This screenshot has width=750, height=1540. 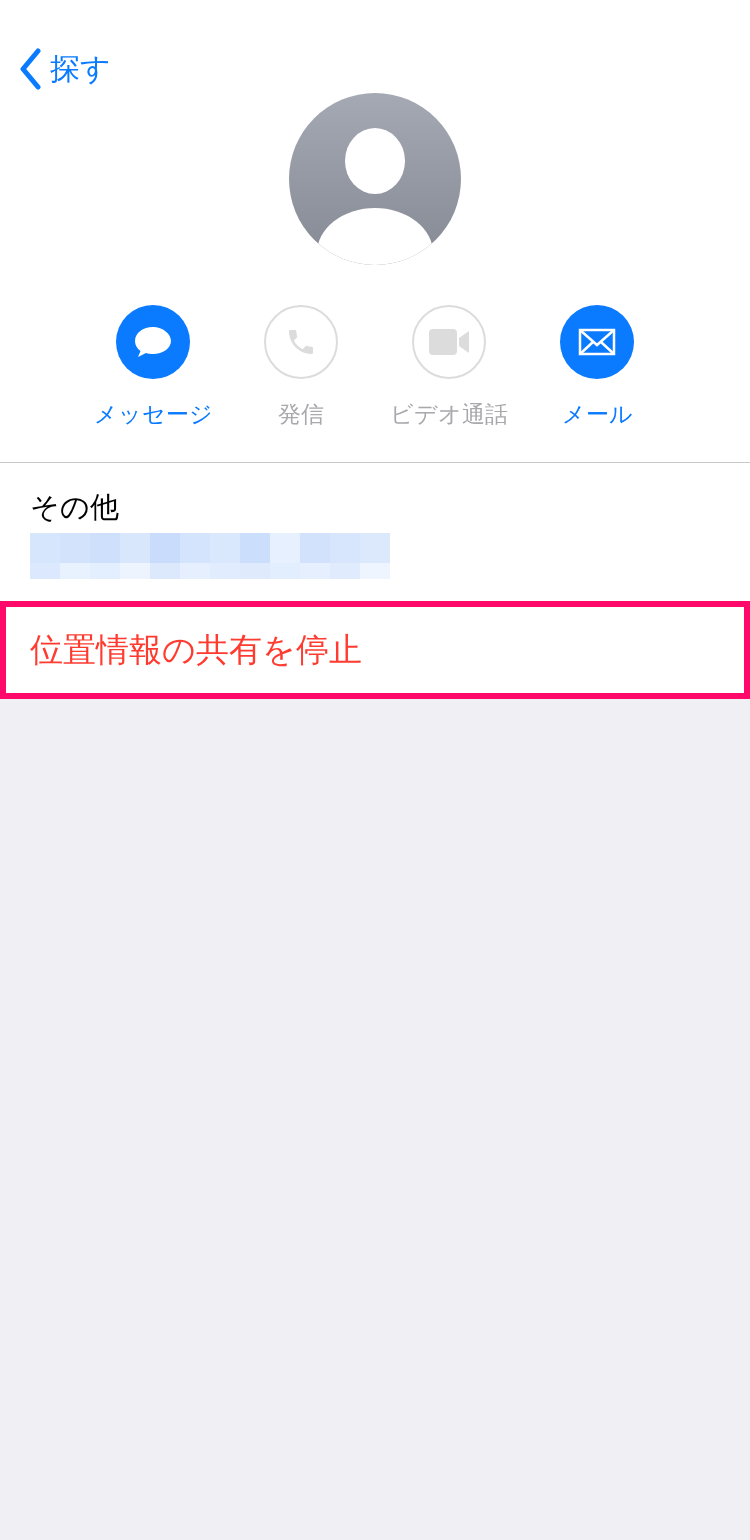 What do you see at coordinates (449, 342) in the screenshot?
I see `video-camera-icon` at bounding box center [449, 342].